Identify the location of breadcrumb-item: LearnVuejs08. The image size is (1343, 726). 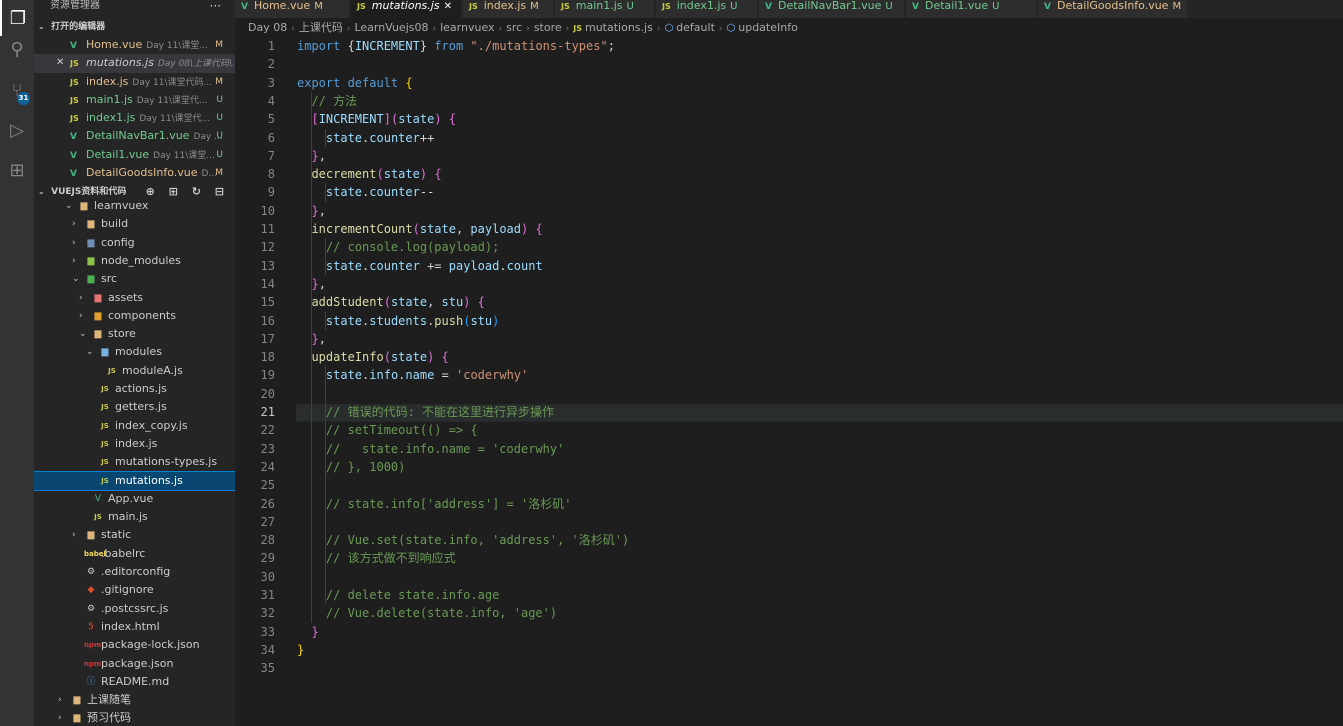
(391, 27).